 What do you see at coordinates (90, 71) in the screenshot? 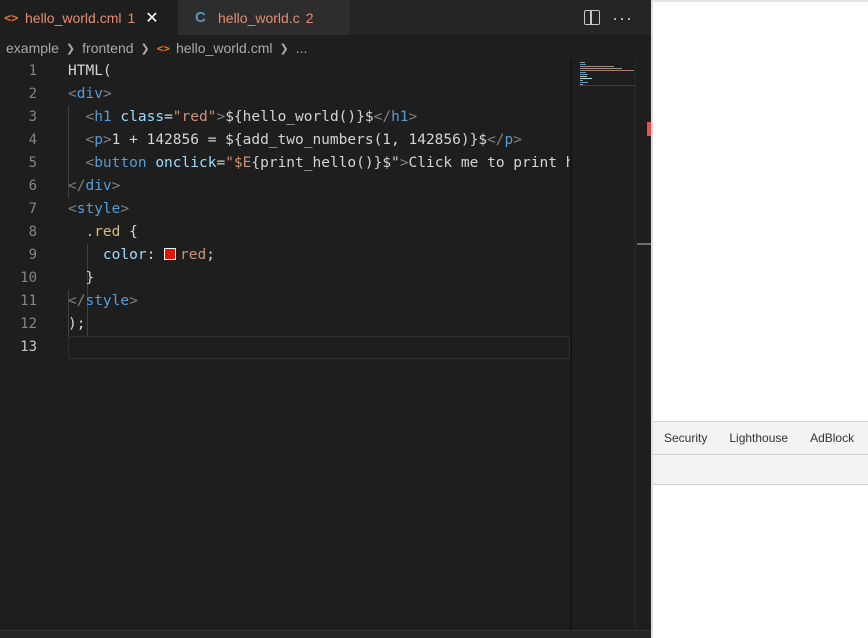
I see `code-text: HTML(` at bounding box center [90, 71].